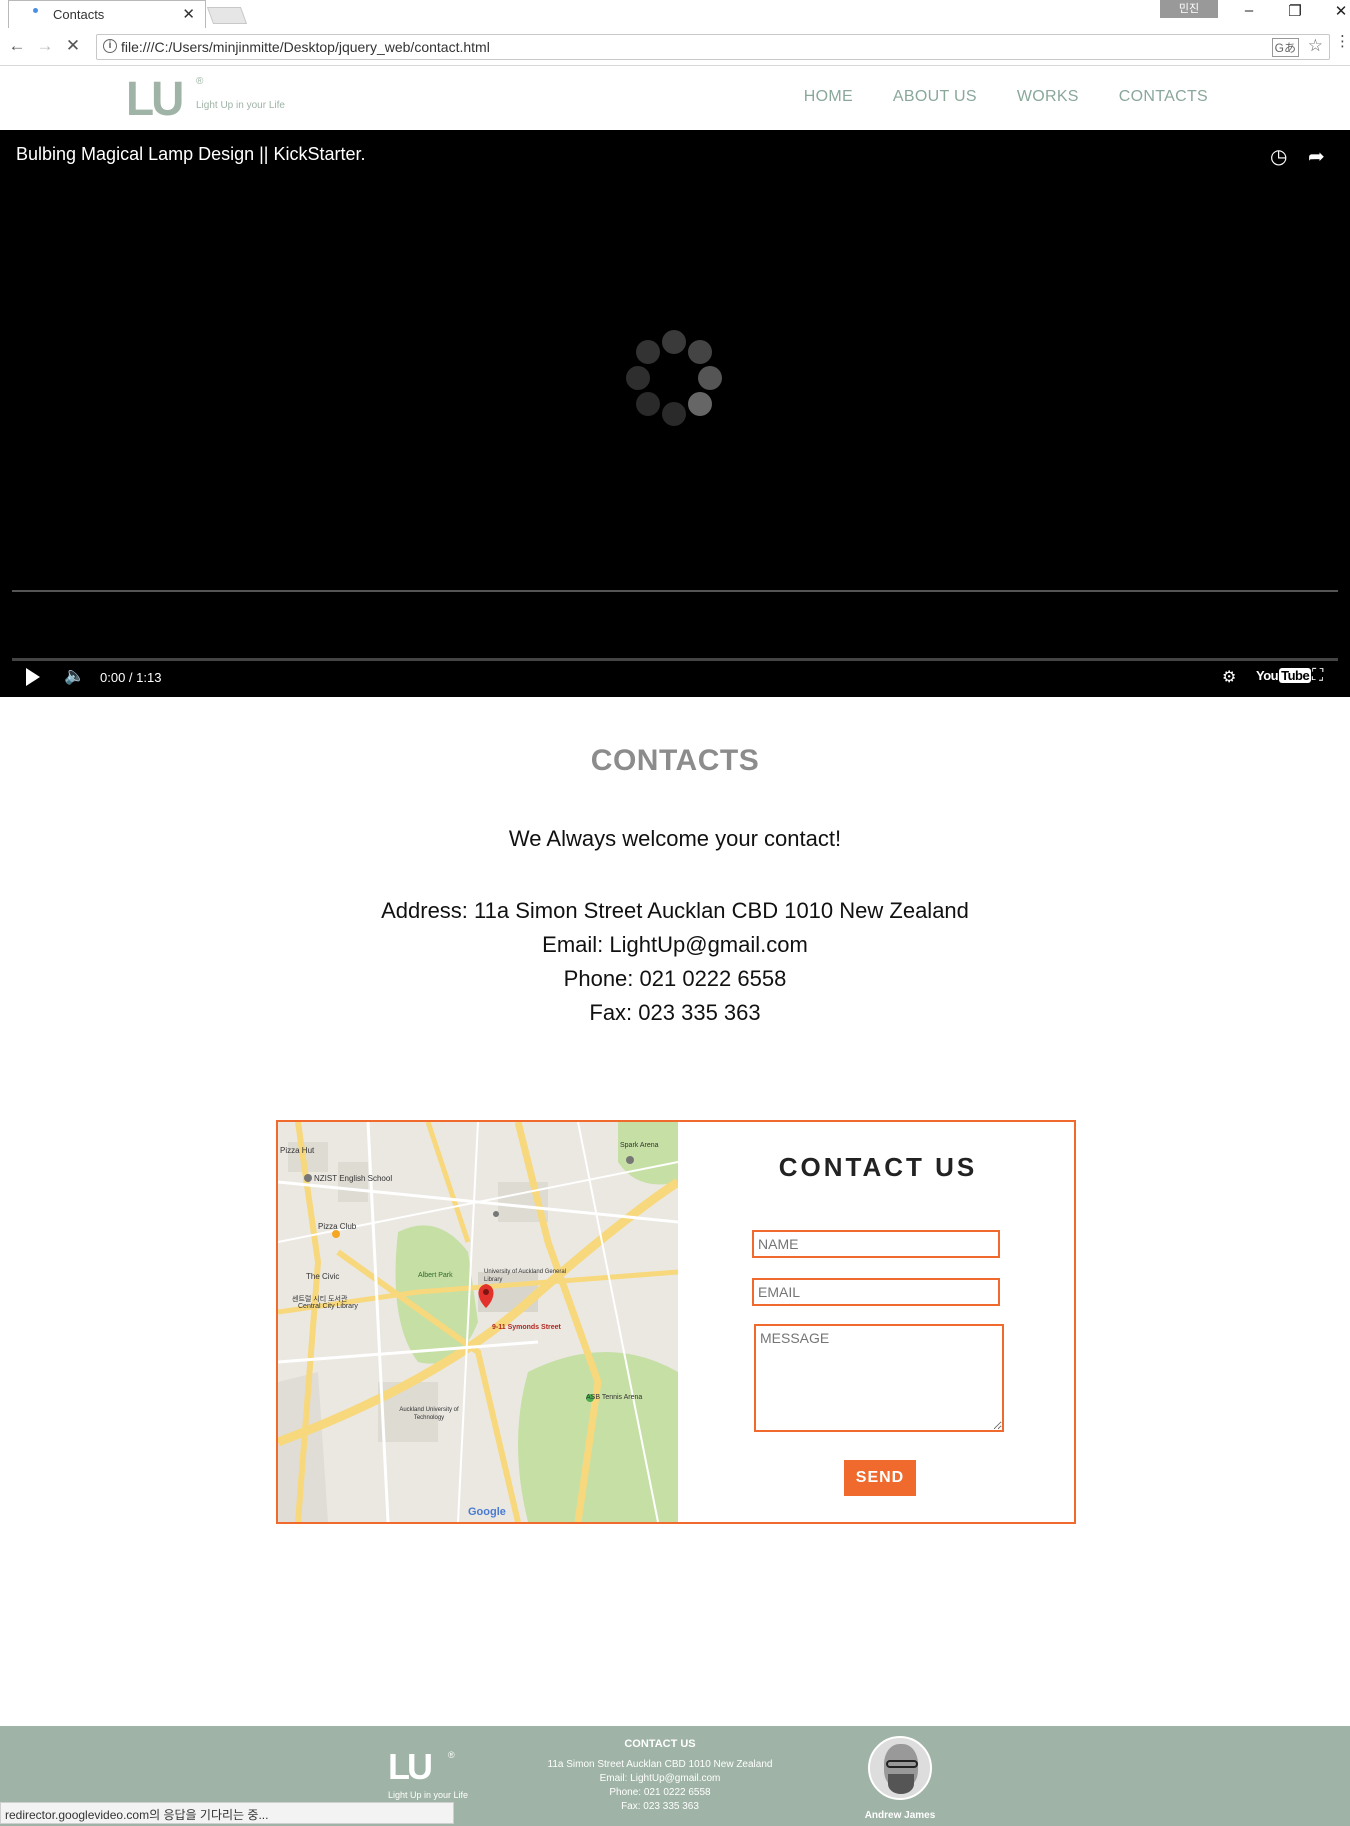  Describe the element at coordinates (675, 14) in the screenshot. I see `browser-tab-bar: Contacts ✕ 민진 – ❐ ✕` at that location.